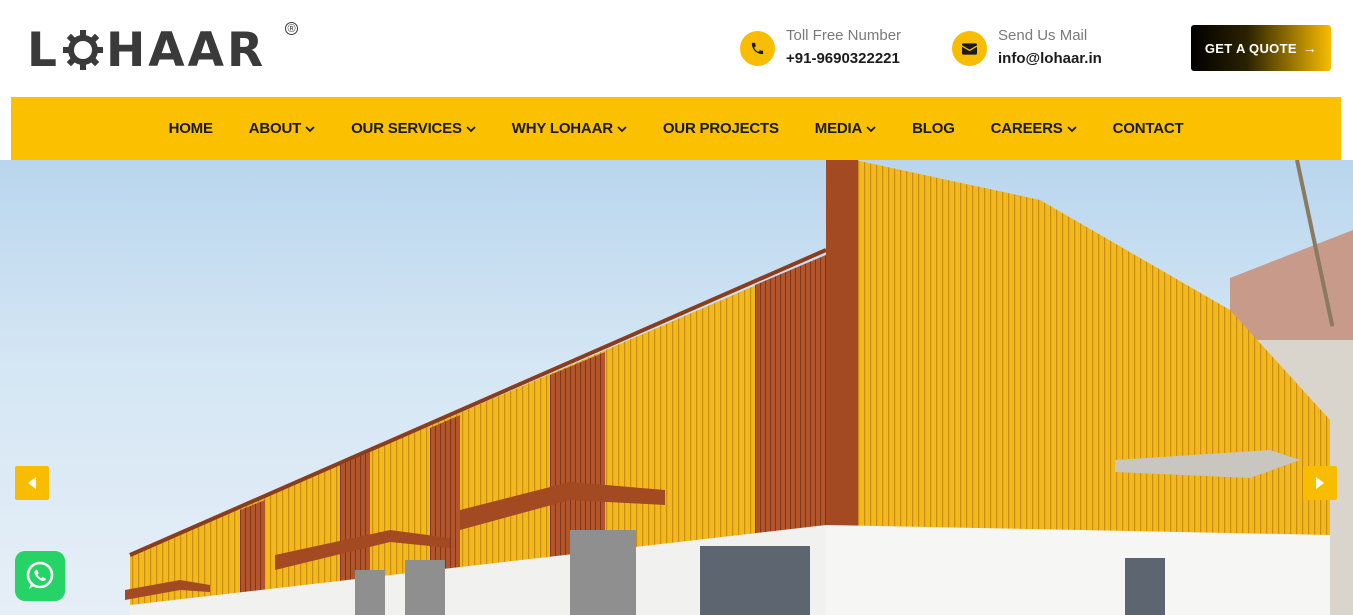 The width and height of the screenshot is (1353, 615). Describe the element at coordinates (562, 128) in the screenshot. I see `nav-label: WHY LOHAAR` at that location.